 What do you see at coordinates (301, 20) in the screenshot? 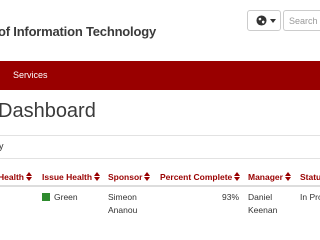
I see `search-input` at bounding box center [301, 20].